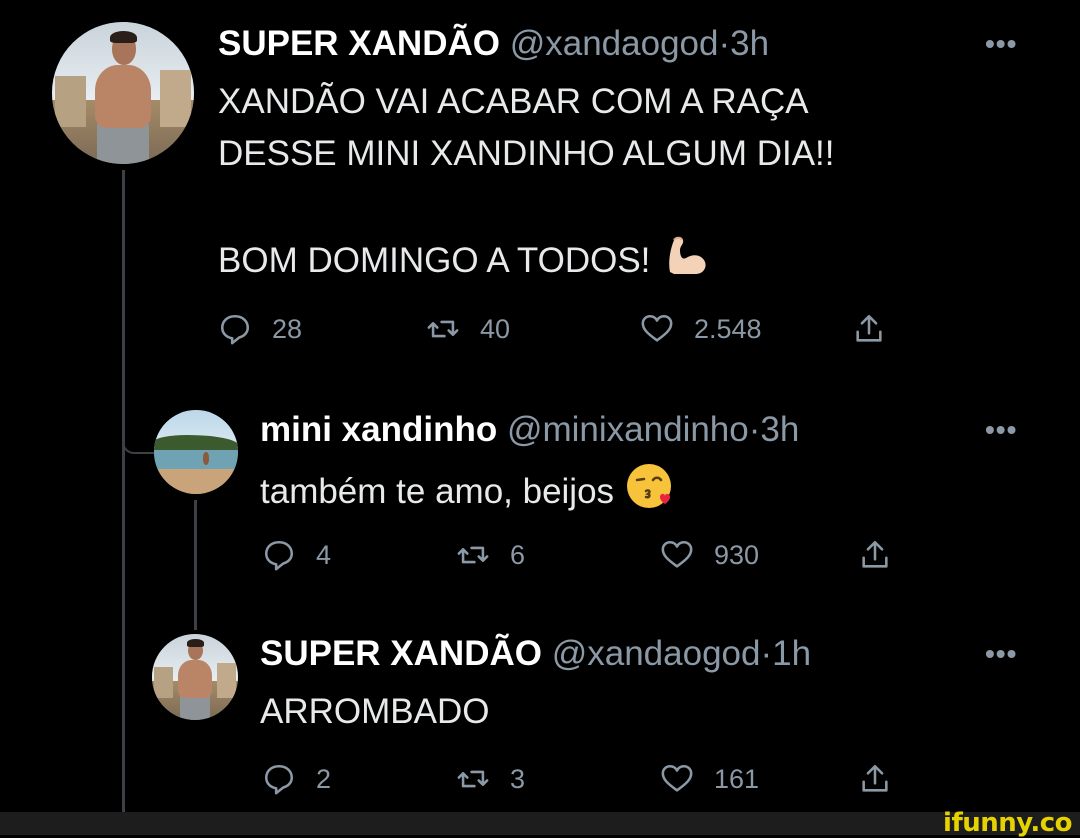 The width and height of the screenshot is (1080, 838). What do you see at coordinates (513, 101) in the screenshot?
I see `tweet-line: XANDÃO VAI ACABAR COM A RAÇA` at bounding box center [513, 101].